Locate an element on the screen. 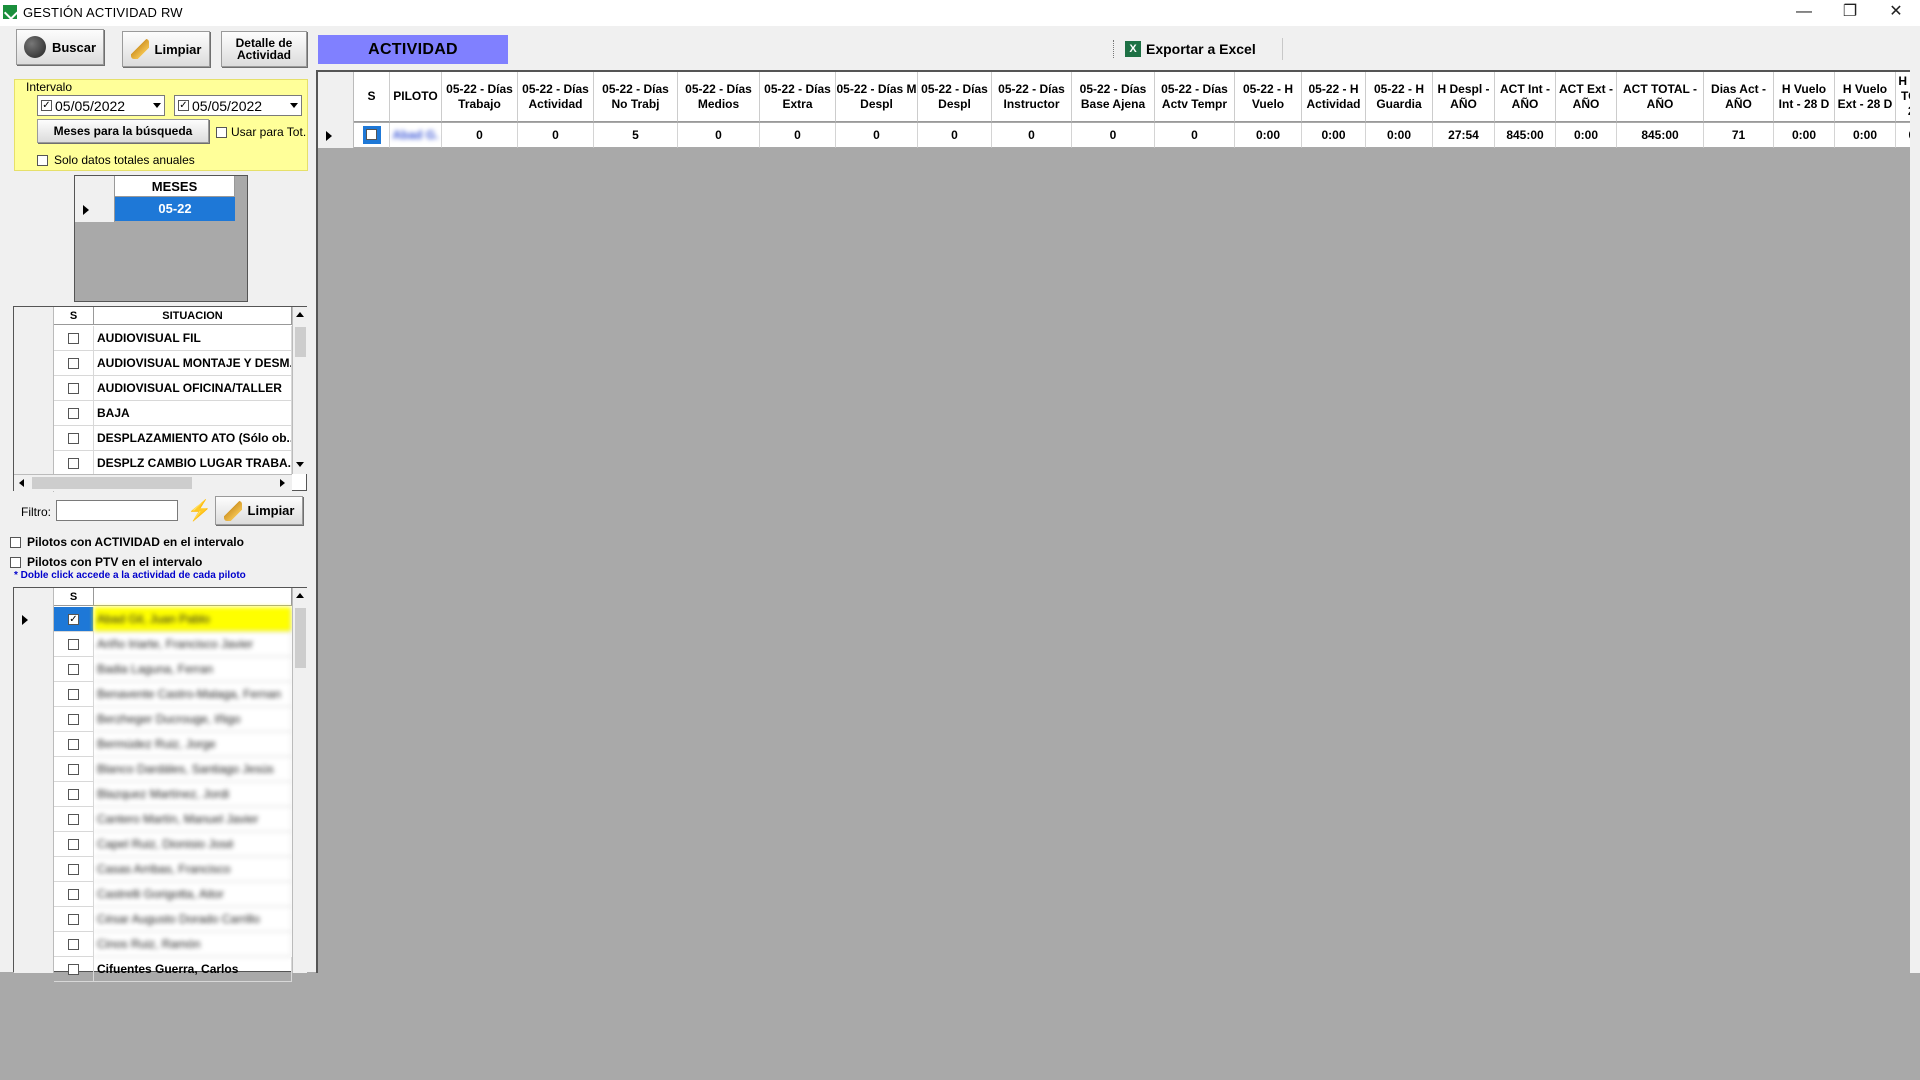  buscar-button: Buscar is located at coordinates (60, 47).